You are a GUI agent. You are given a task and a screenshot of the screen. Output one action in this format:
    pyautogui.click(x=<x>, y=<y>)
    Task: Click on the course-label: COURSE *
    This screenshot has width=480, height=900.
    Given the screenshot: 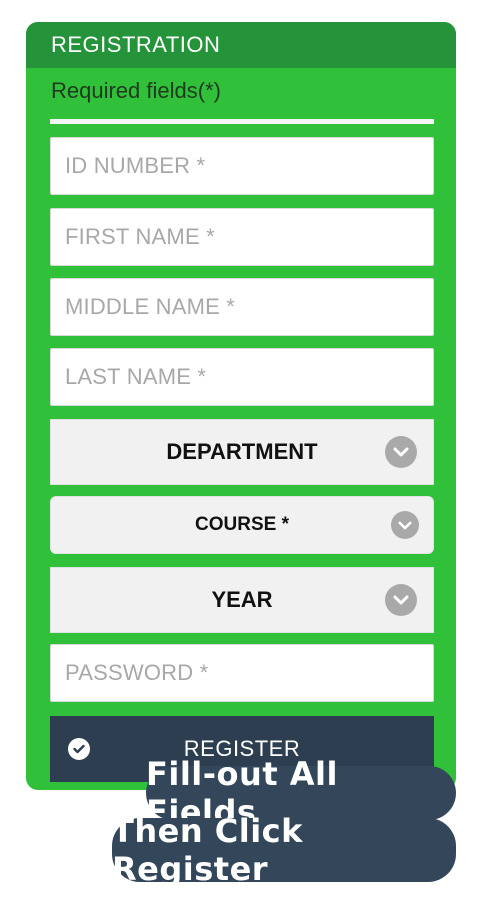 What is the action you would take?
    pyautogui.click(x=242, y=524)
    